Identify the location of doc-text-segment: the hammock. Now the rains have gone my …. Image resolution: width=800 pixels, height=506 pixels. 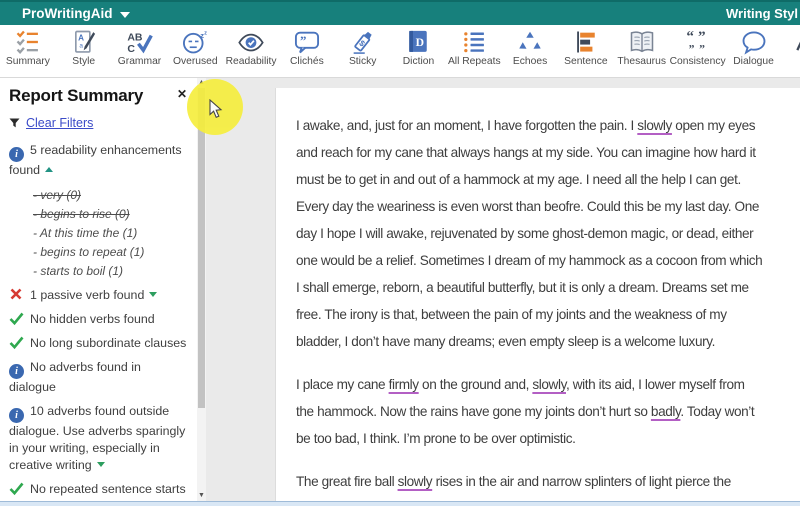
(473, 411).